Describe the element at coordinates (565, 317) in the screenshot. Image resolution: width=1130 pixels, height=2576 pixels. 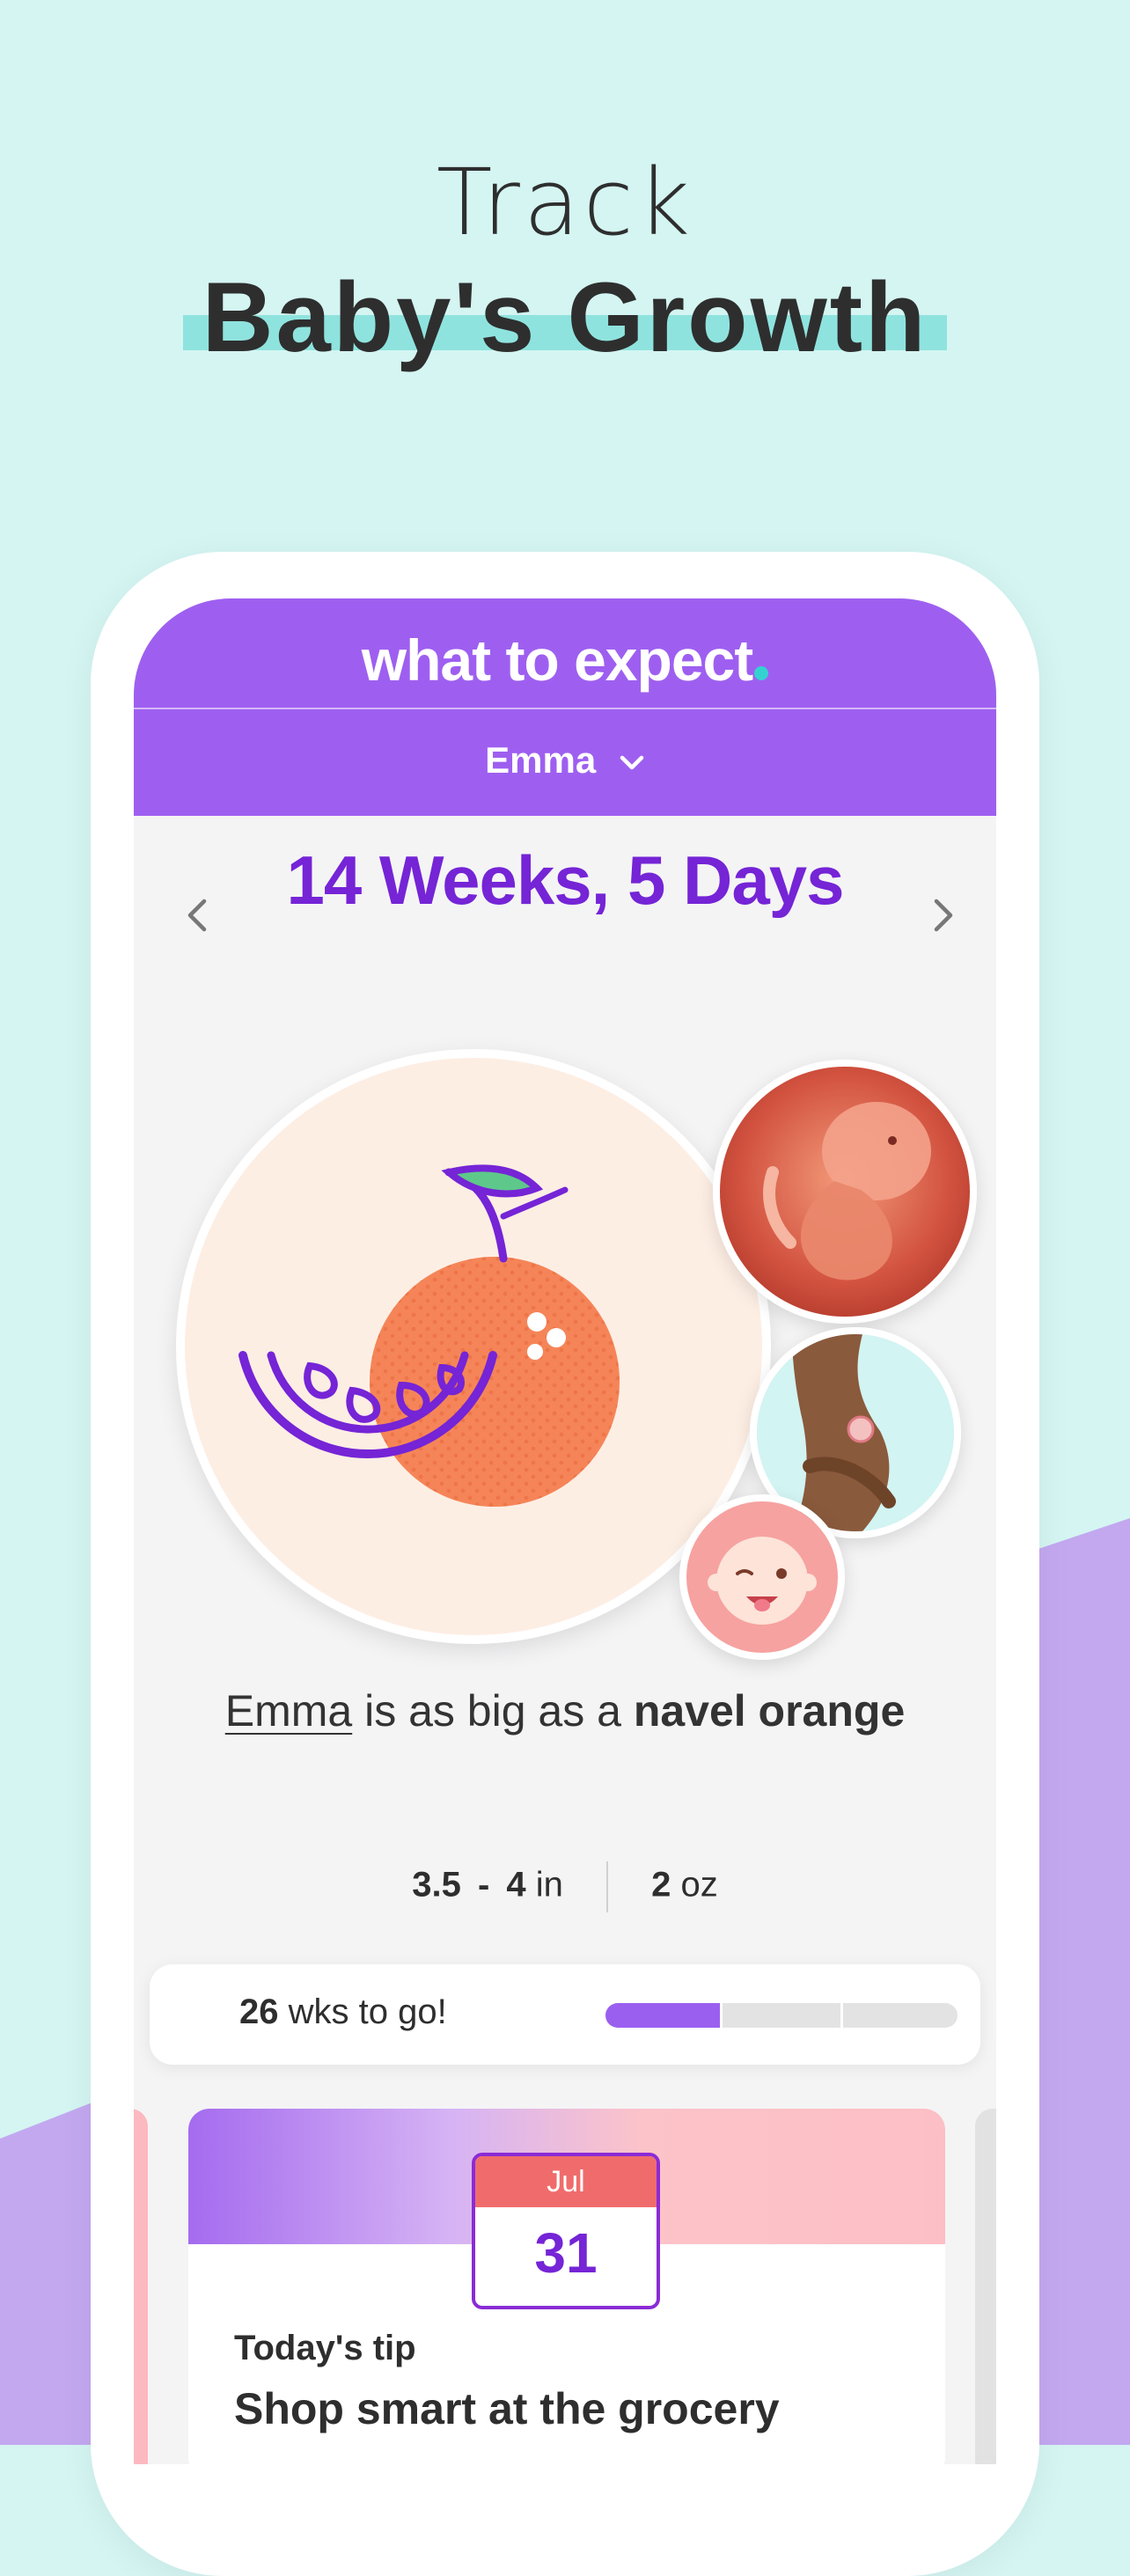
I see `headline-line2: Baby's Growth` at that location.